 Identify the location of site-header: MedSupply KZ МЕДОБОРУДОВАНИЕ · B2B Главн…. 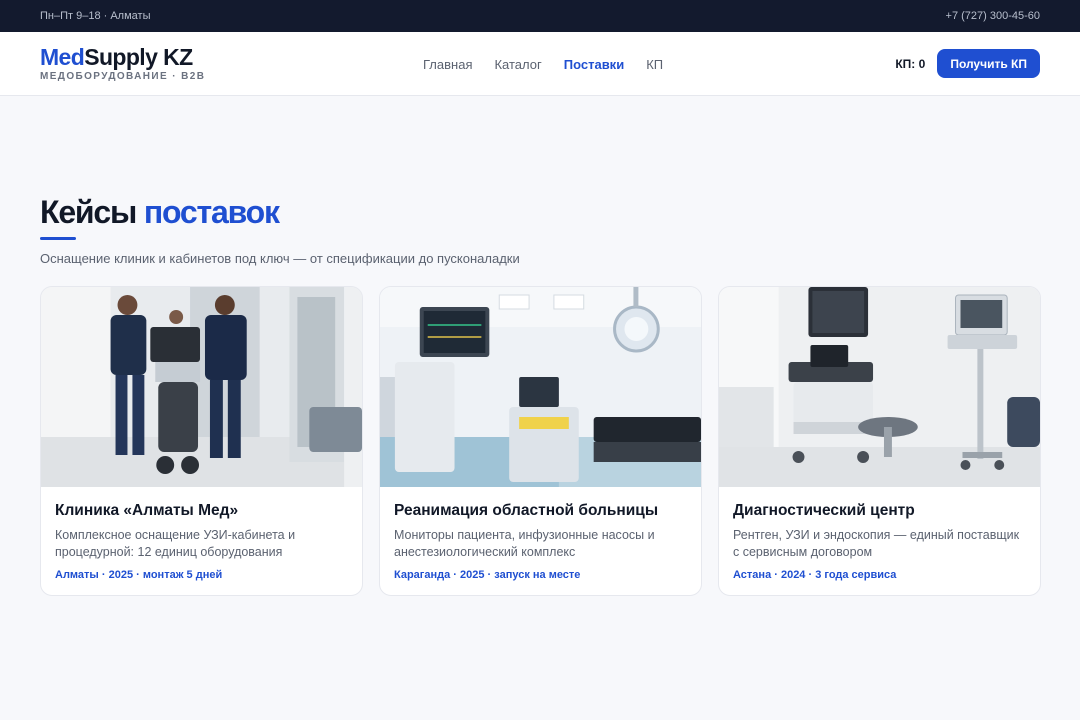
(540, 64).